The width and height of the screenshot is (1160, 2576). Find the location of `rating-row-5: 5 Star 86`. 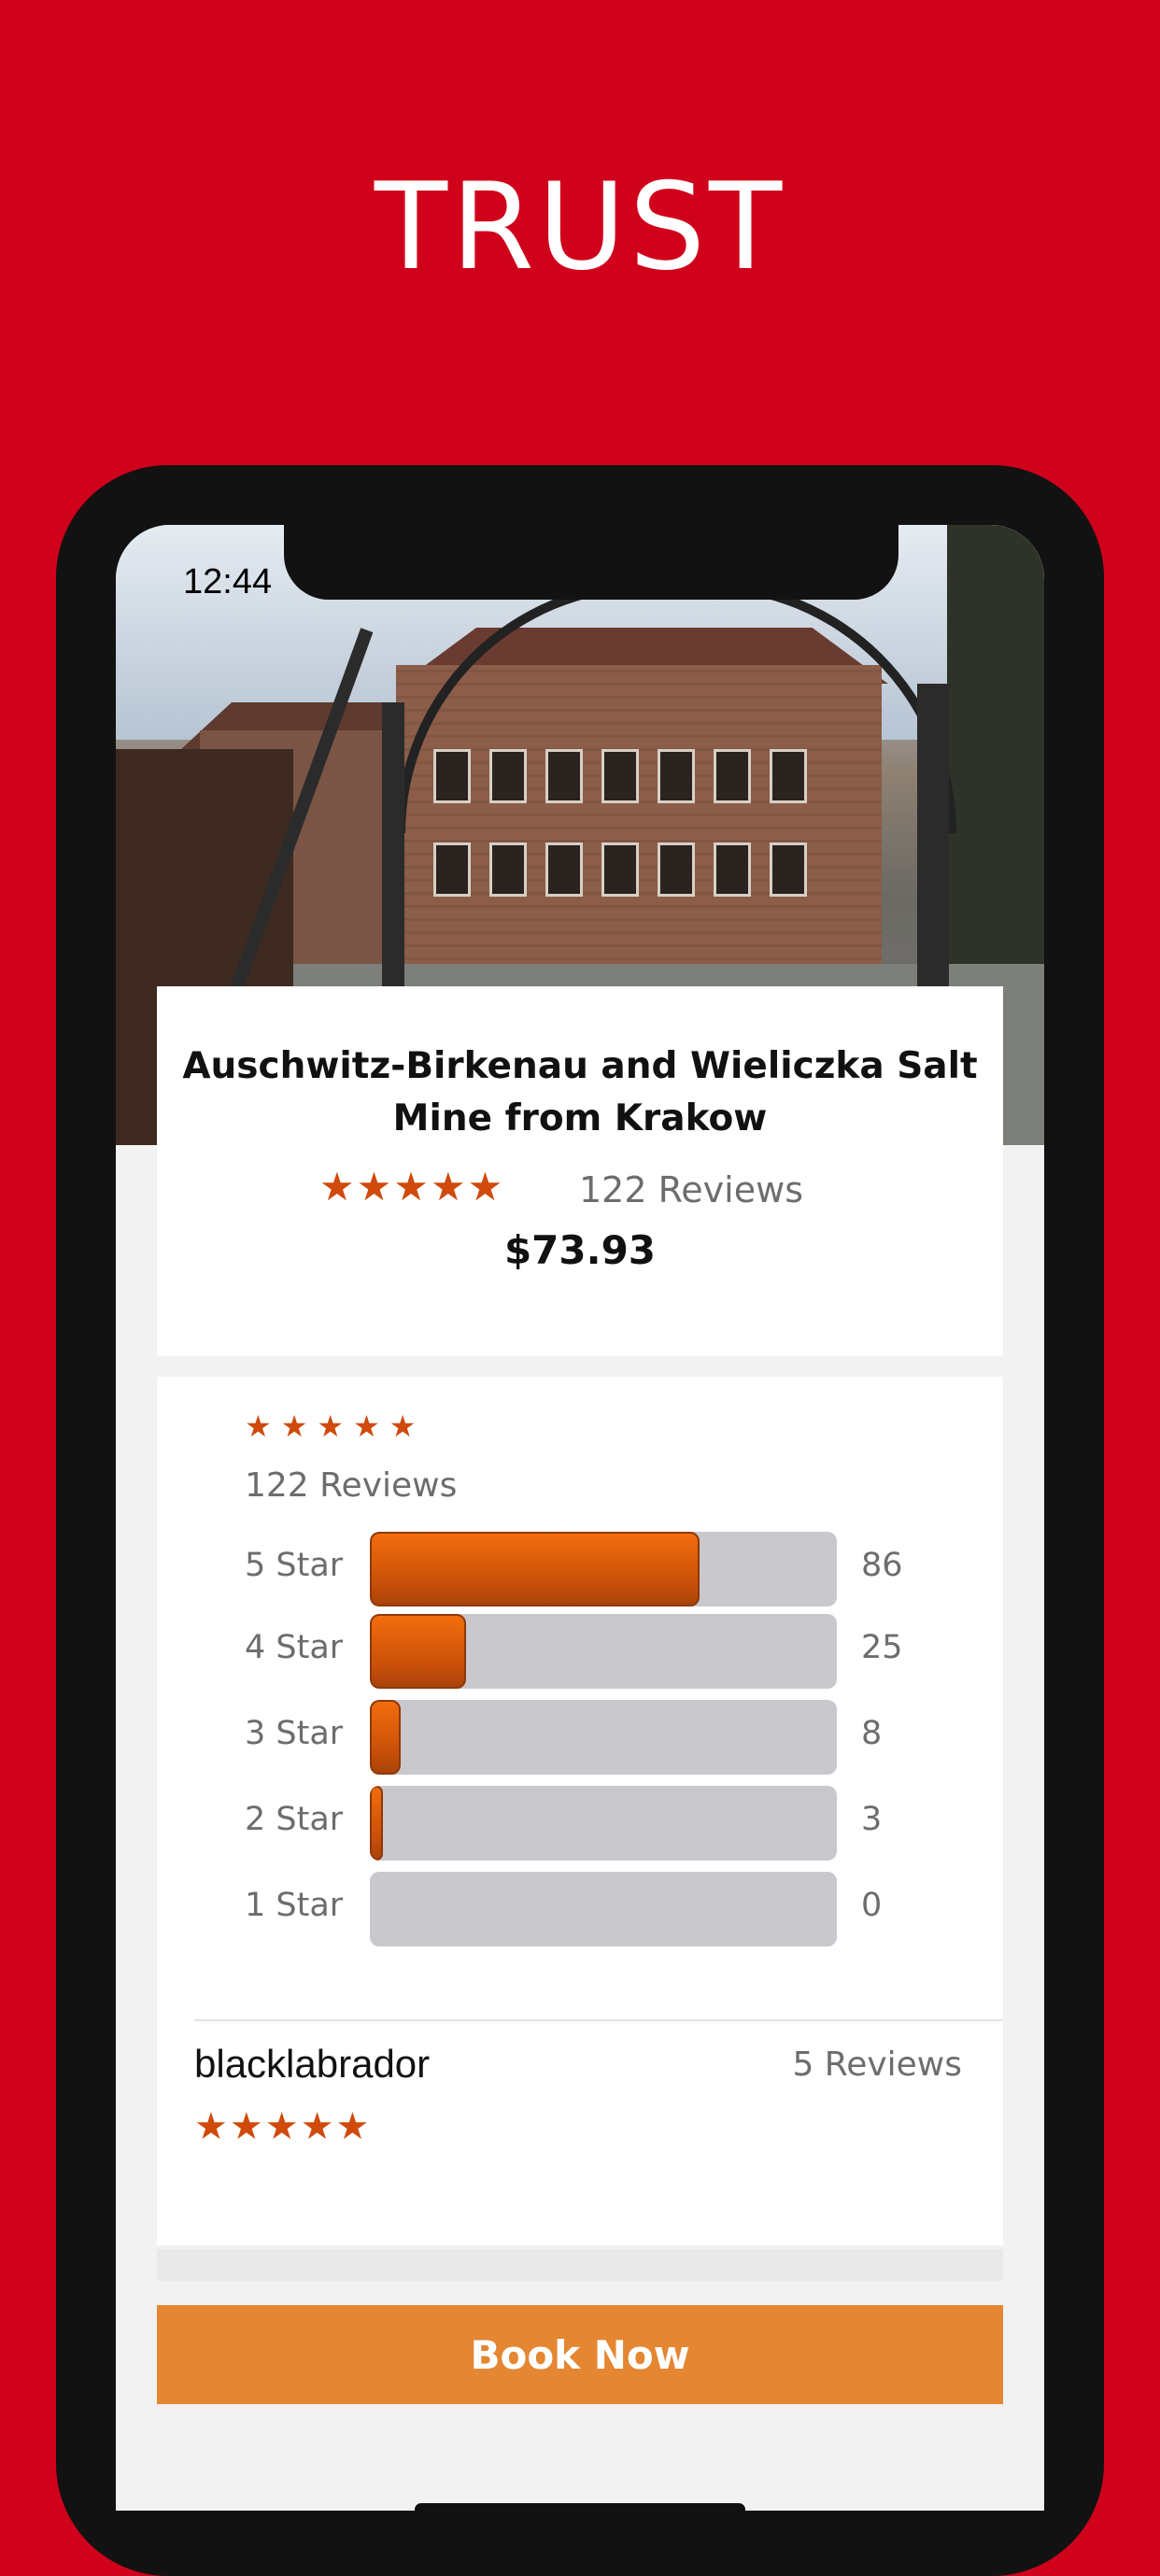

rating-row-5: 5 Star 86 is located at coordinates (609, 1569).